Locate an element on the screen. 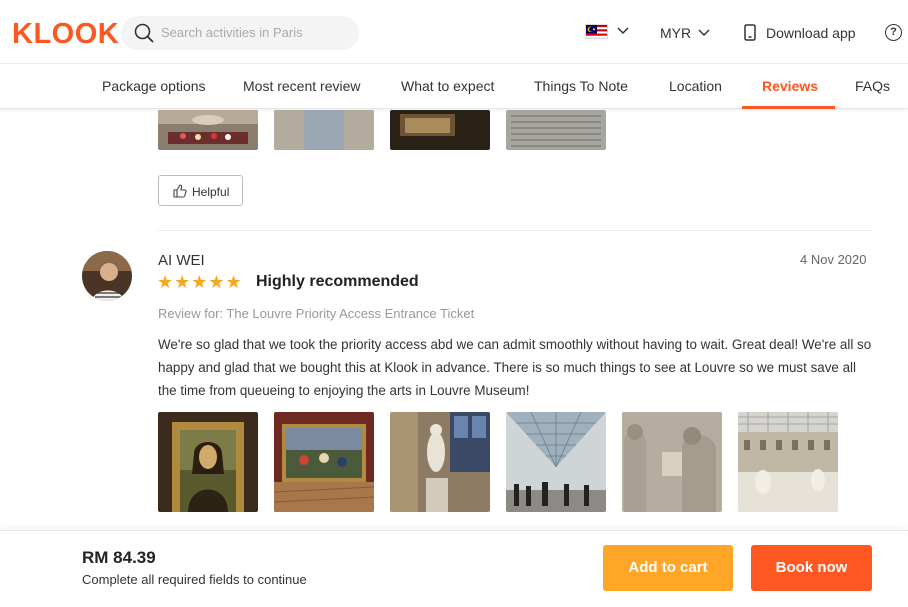  klook-logo: KLOOK is located at coordinates (65, 34).